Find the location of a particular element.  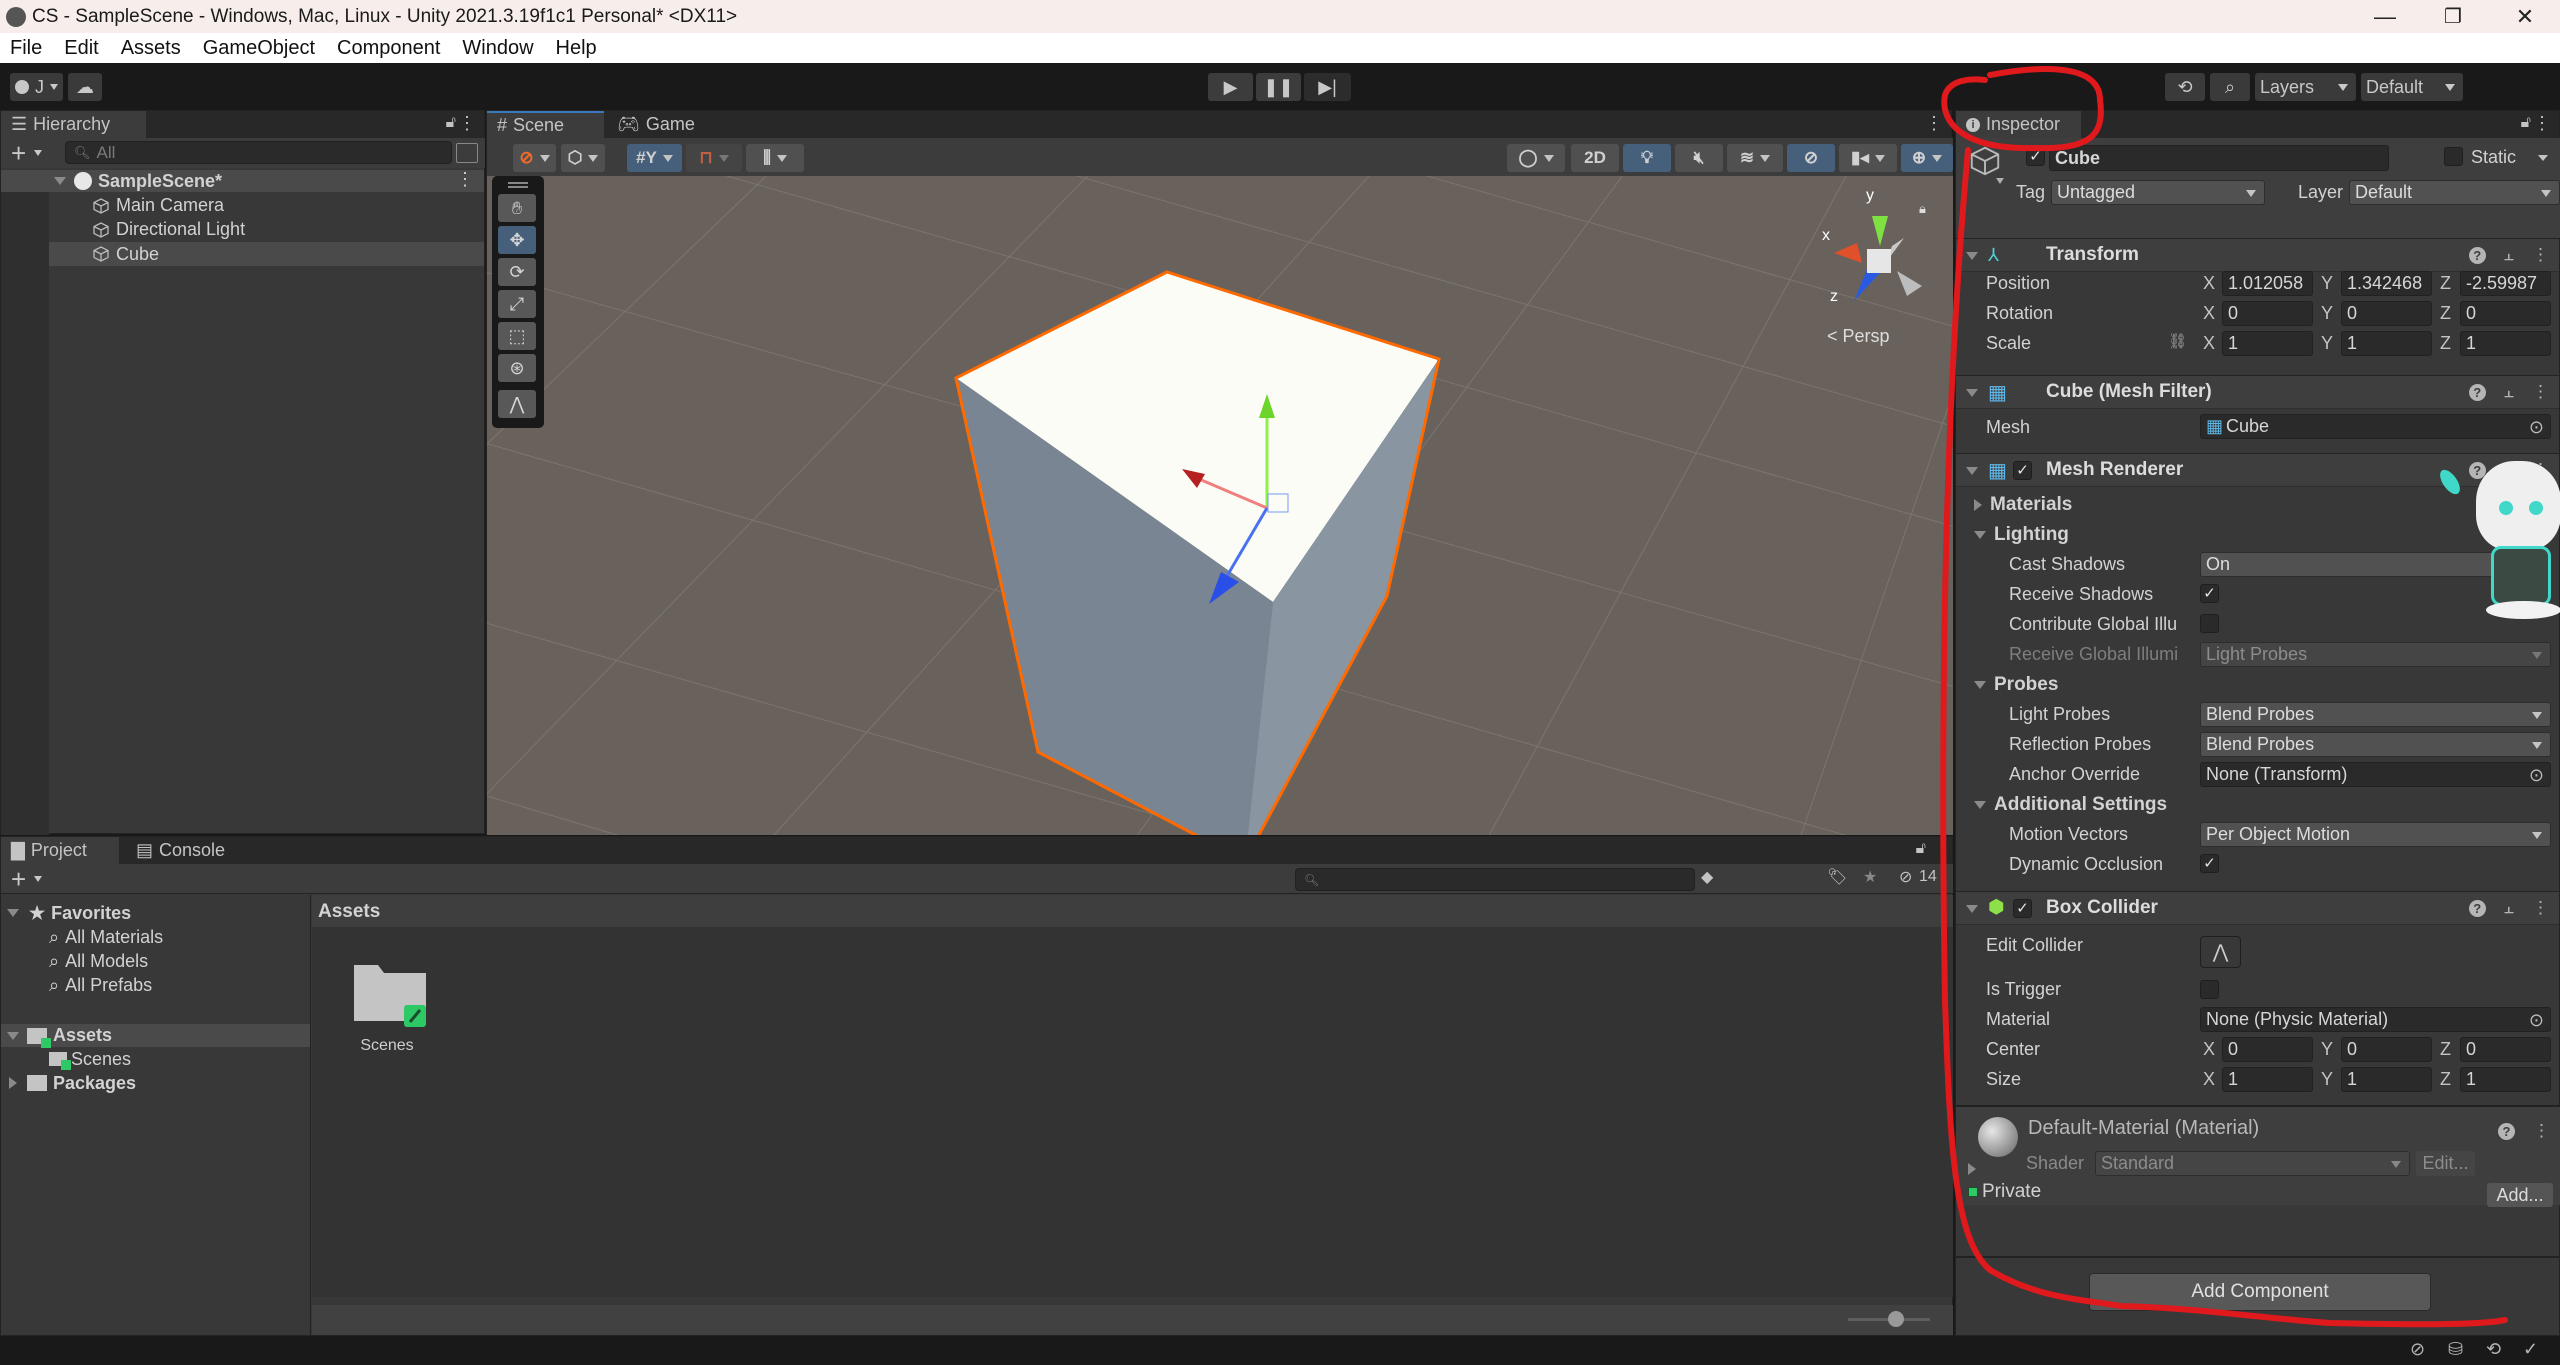

size-x-input: 1 is located at coordinates (2267, 1079).